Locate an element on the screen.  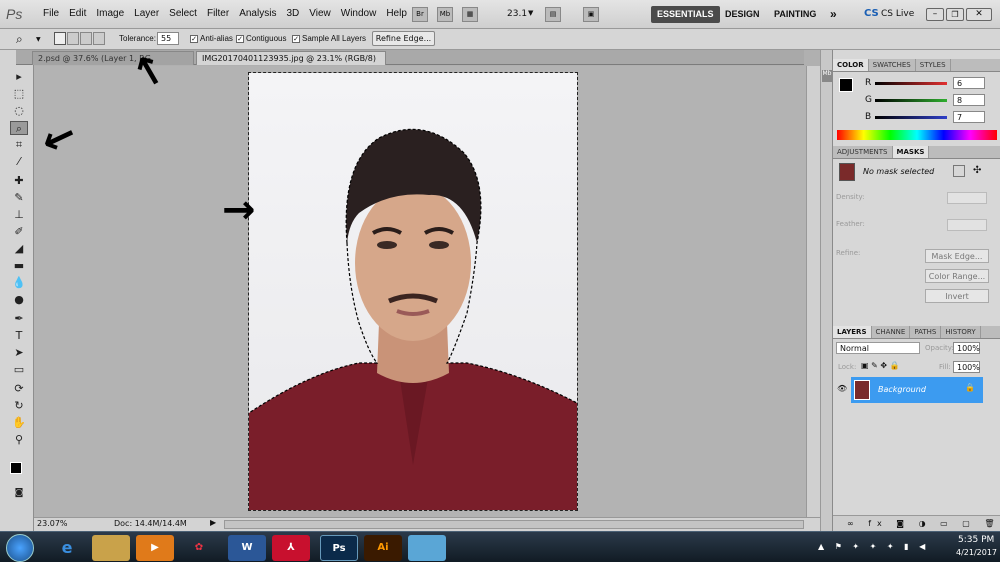
invert-button: Invert is located at coordinates (957, 296).